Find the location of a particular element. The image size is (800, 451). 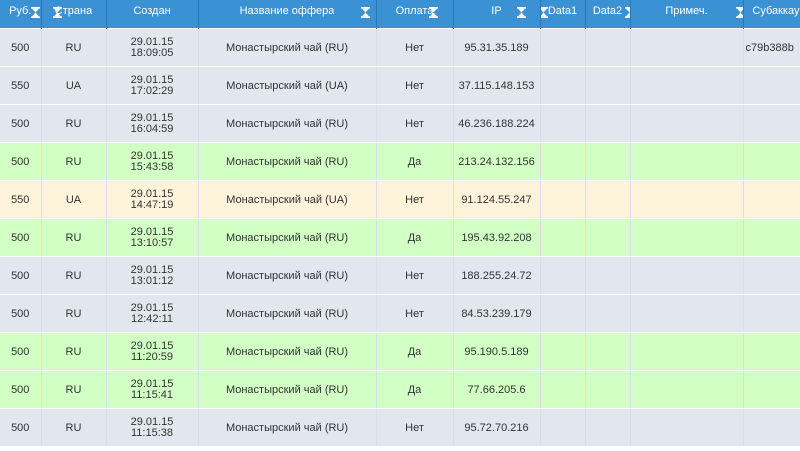

column-header-label: Название оффера is located at coordinates (287, 11).